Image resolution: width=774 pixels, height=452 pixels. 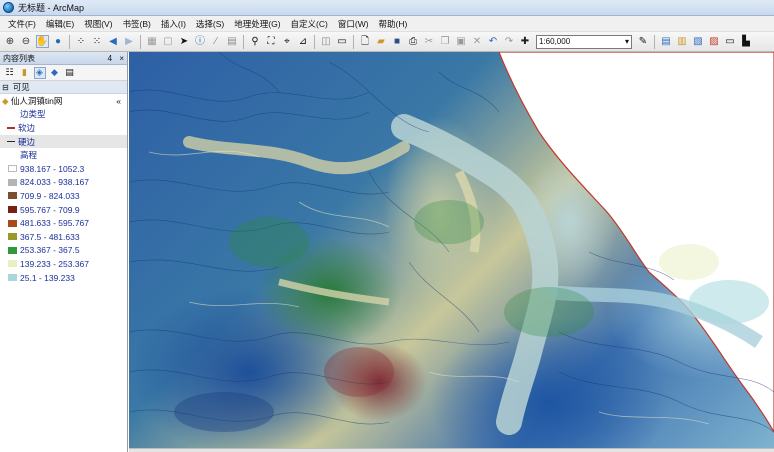 I want to click on delete-icon: ✕, so click(x=477, y=41).